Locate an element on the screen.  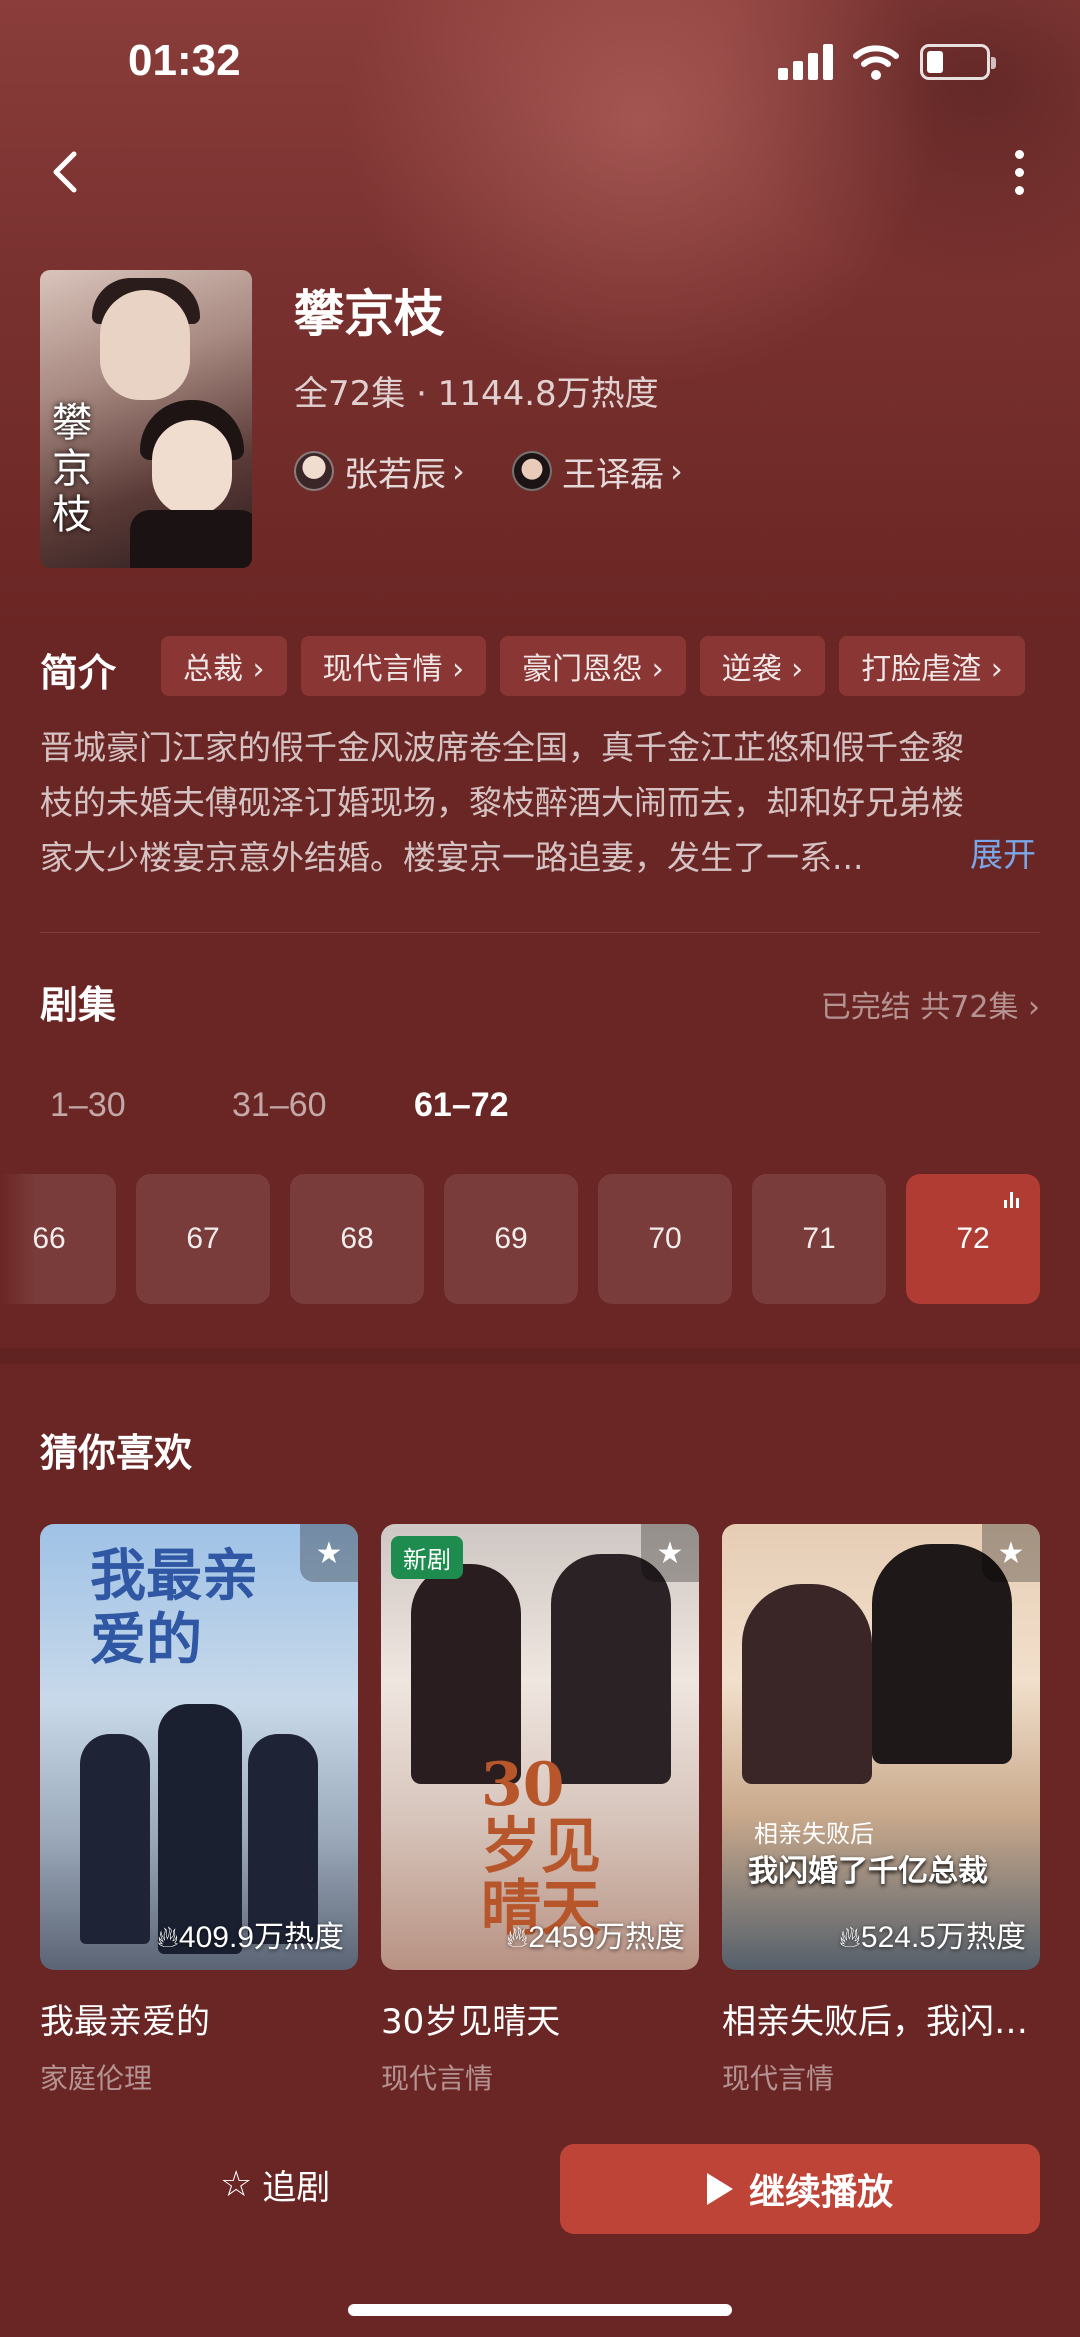
play-label: 继续播放 is located at coordinates (820, 2192).